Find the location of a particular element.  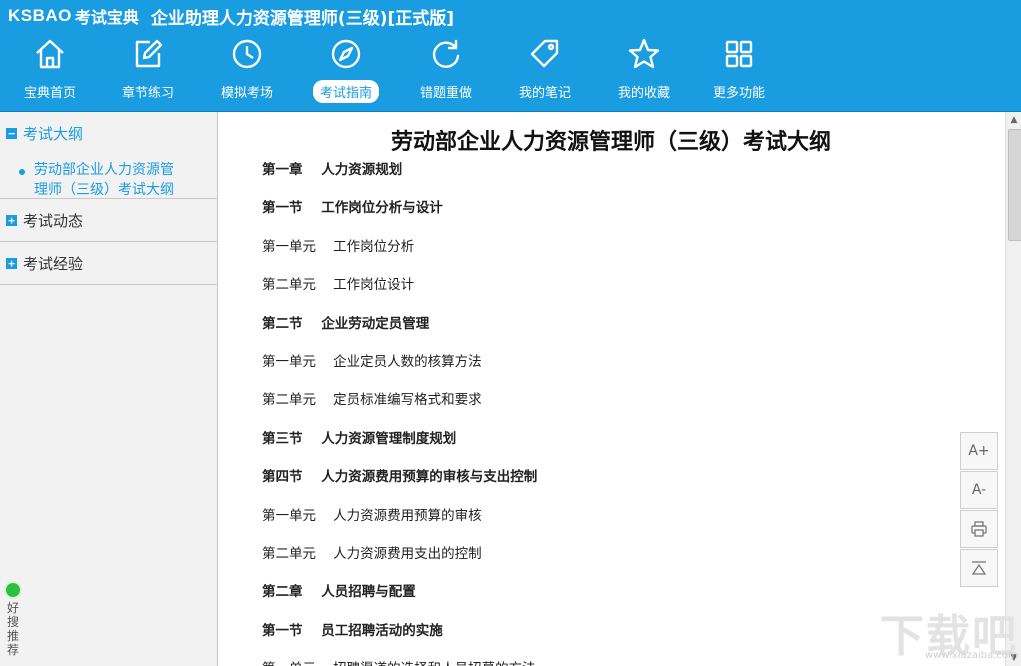

back-to-top-icon is located at coordinates (979, 571).